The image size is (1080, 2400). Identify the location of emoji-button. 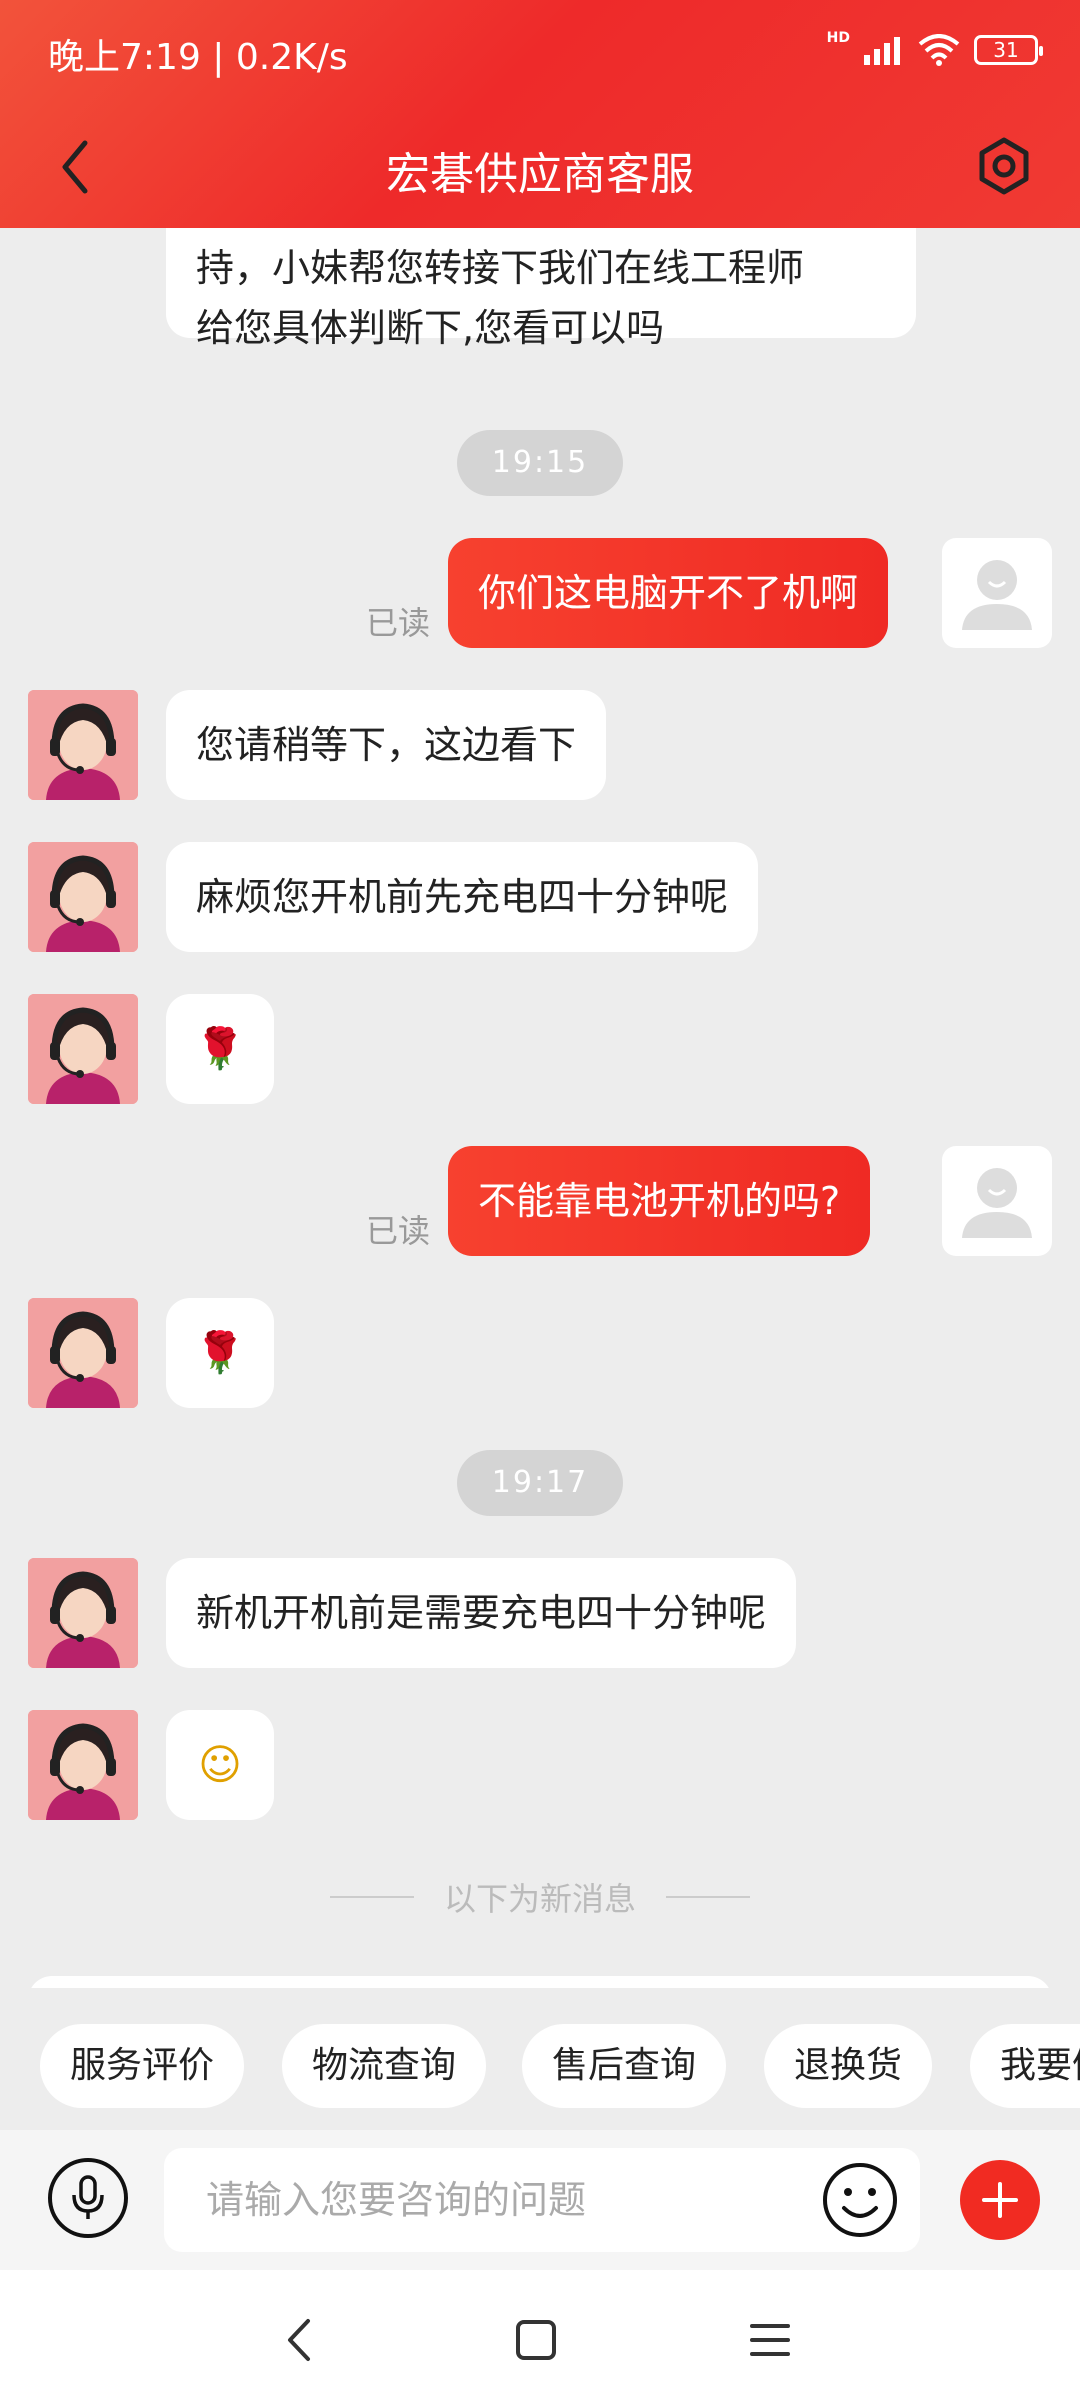
(860, 2200).